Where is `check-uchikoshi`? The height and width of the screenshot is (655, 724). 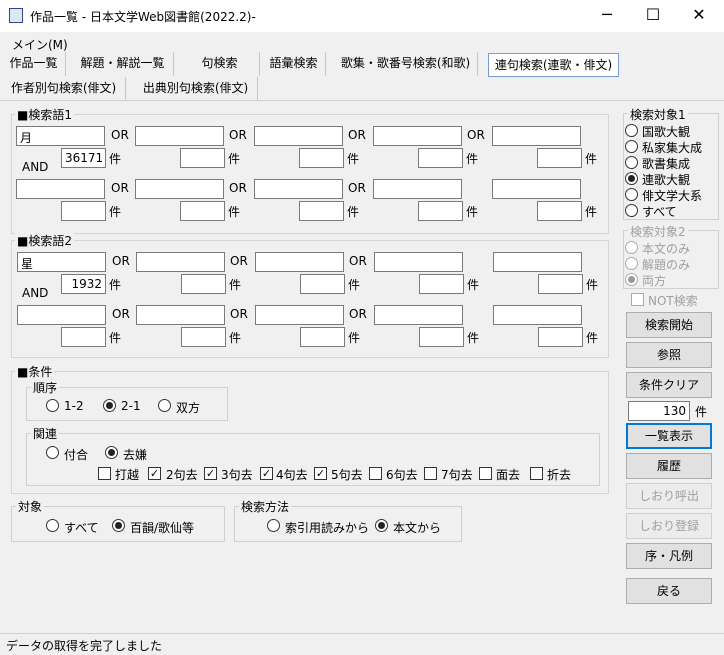 check-uchikoshi is located at coordinates (104, 473).